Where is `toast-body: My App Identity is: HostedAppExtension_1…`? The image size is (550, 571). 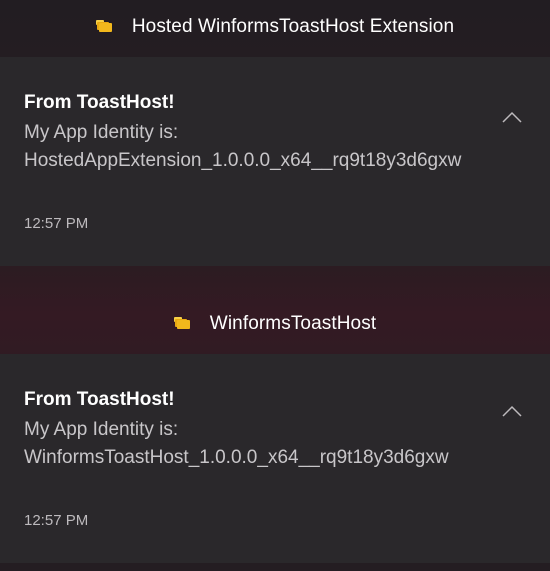 toast-body: My App Identity is: HostedAppExtension_1… is located at coordinates (254, 147).